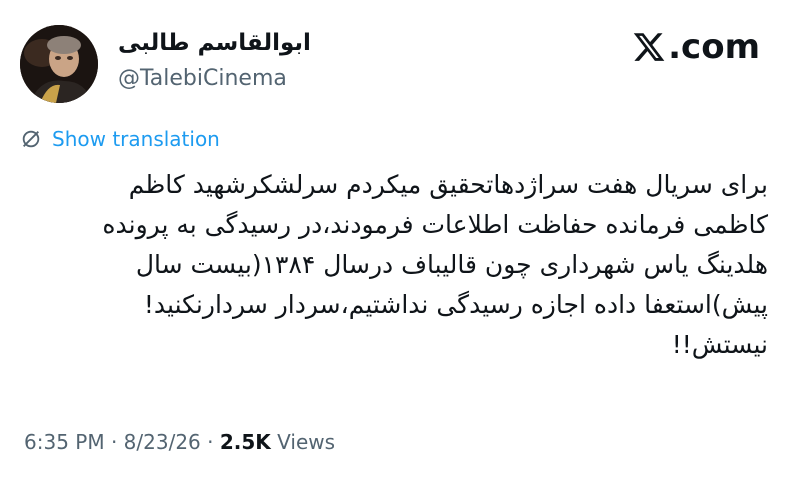 This screenshot has width=800, height=482. Describe the element at coordinates (214, 43) in the screenshot. I see `author-display-name: ابوالقاسم طالبی` at that location.